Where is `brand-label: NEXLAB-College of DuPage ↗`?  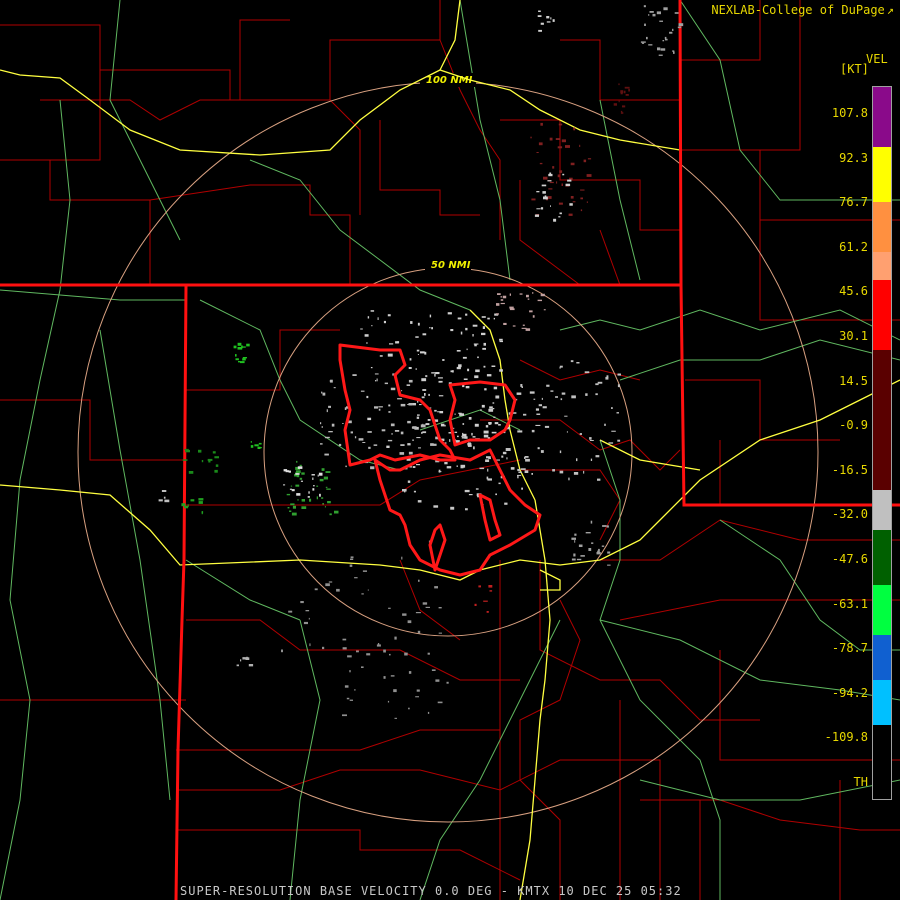 brand-label: NEXLAB-College of DuPage ↗ is located at coordinates (802, 10).